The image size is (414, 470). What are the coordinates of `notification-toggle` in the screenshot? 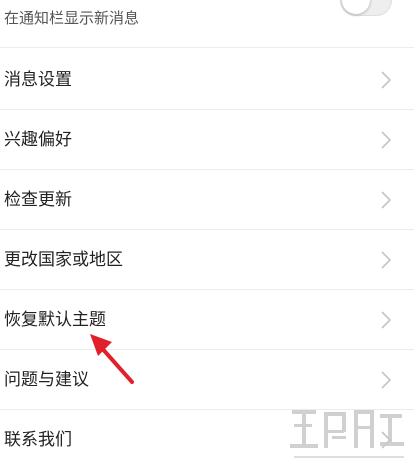 It's located at (366, 8).